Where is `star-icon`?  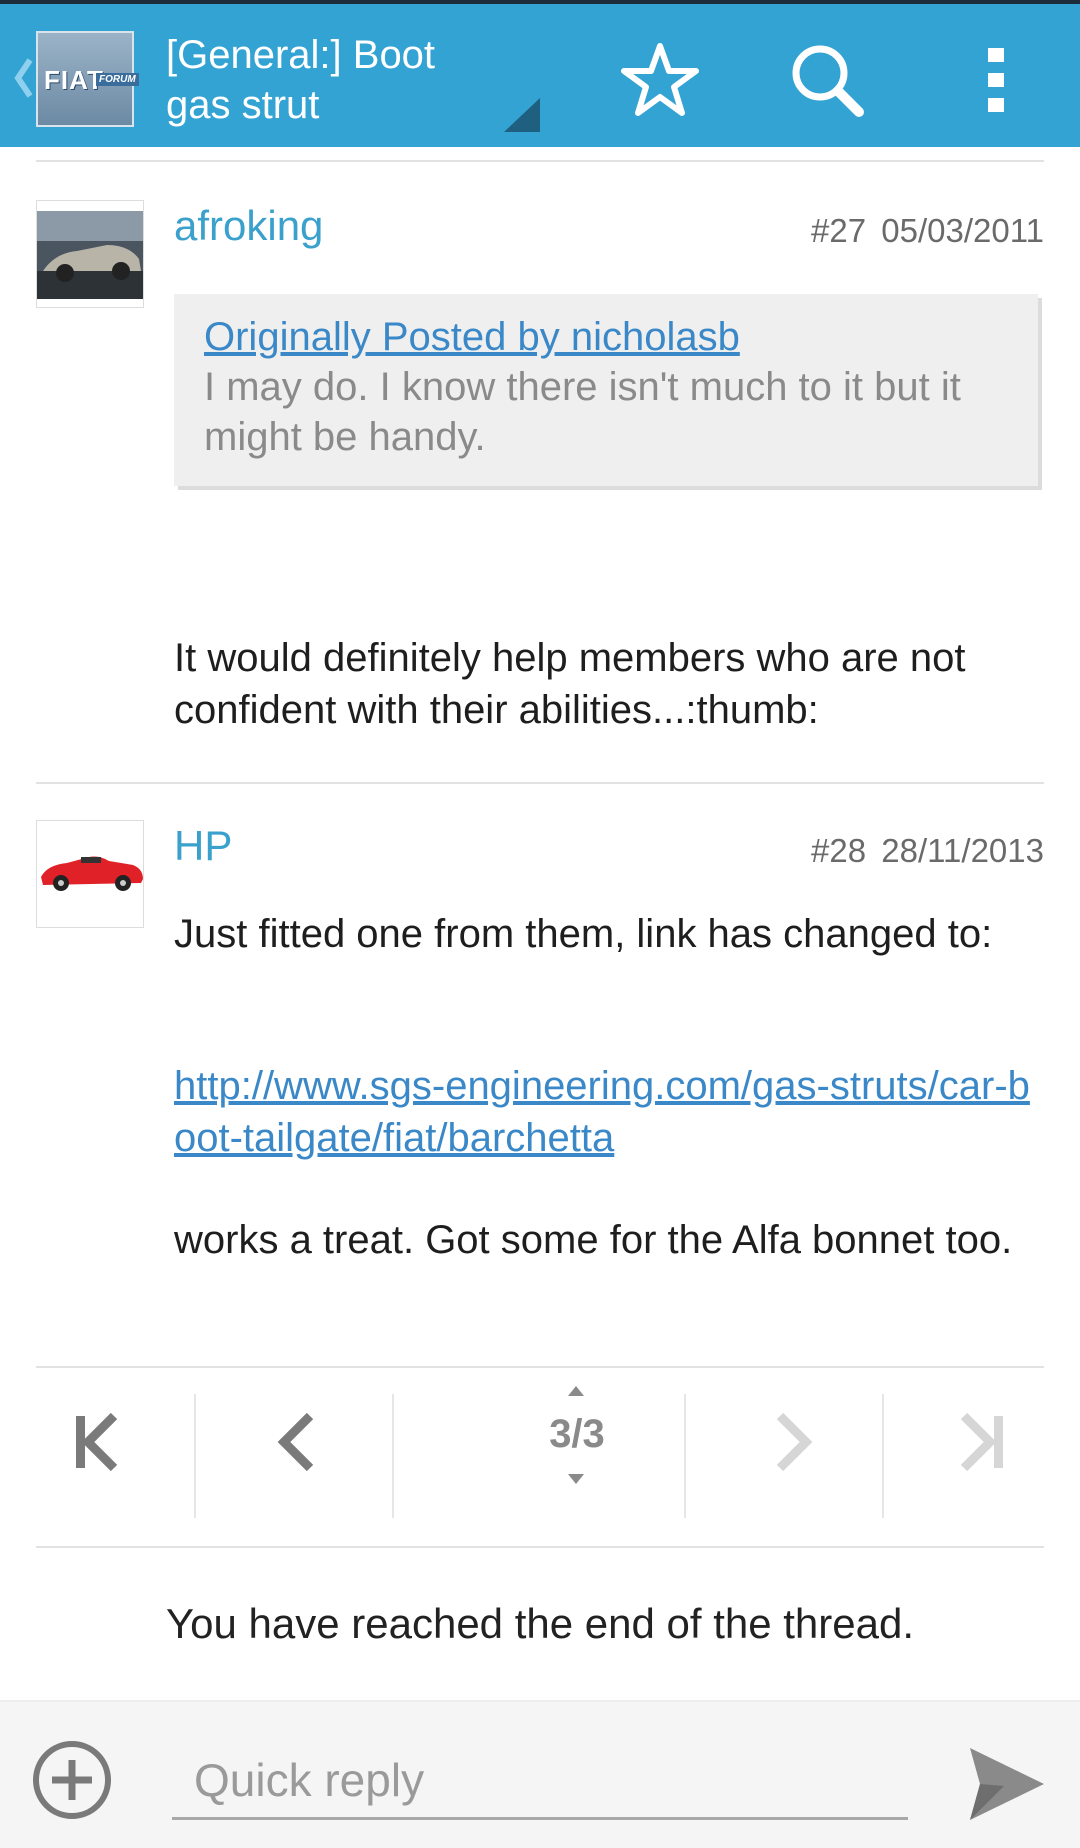
star-icon is located at coordinates (660, 80).